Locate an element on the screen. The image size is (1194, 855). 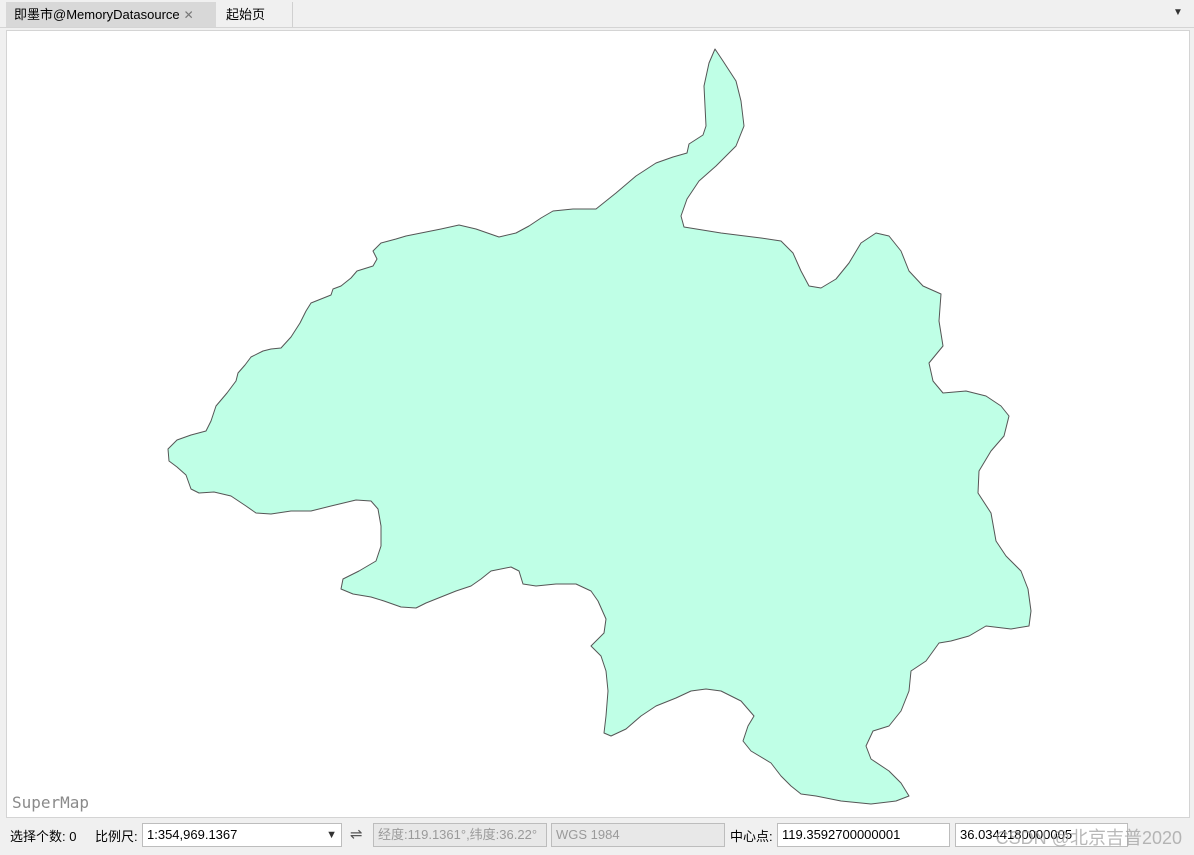
center-label: 中心点: is located at coordinates (751, 836).